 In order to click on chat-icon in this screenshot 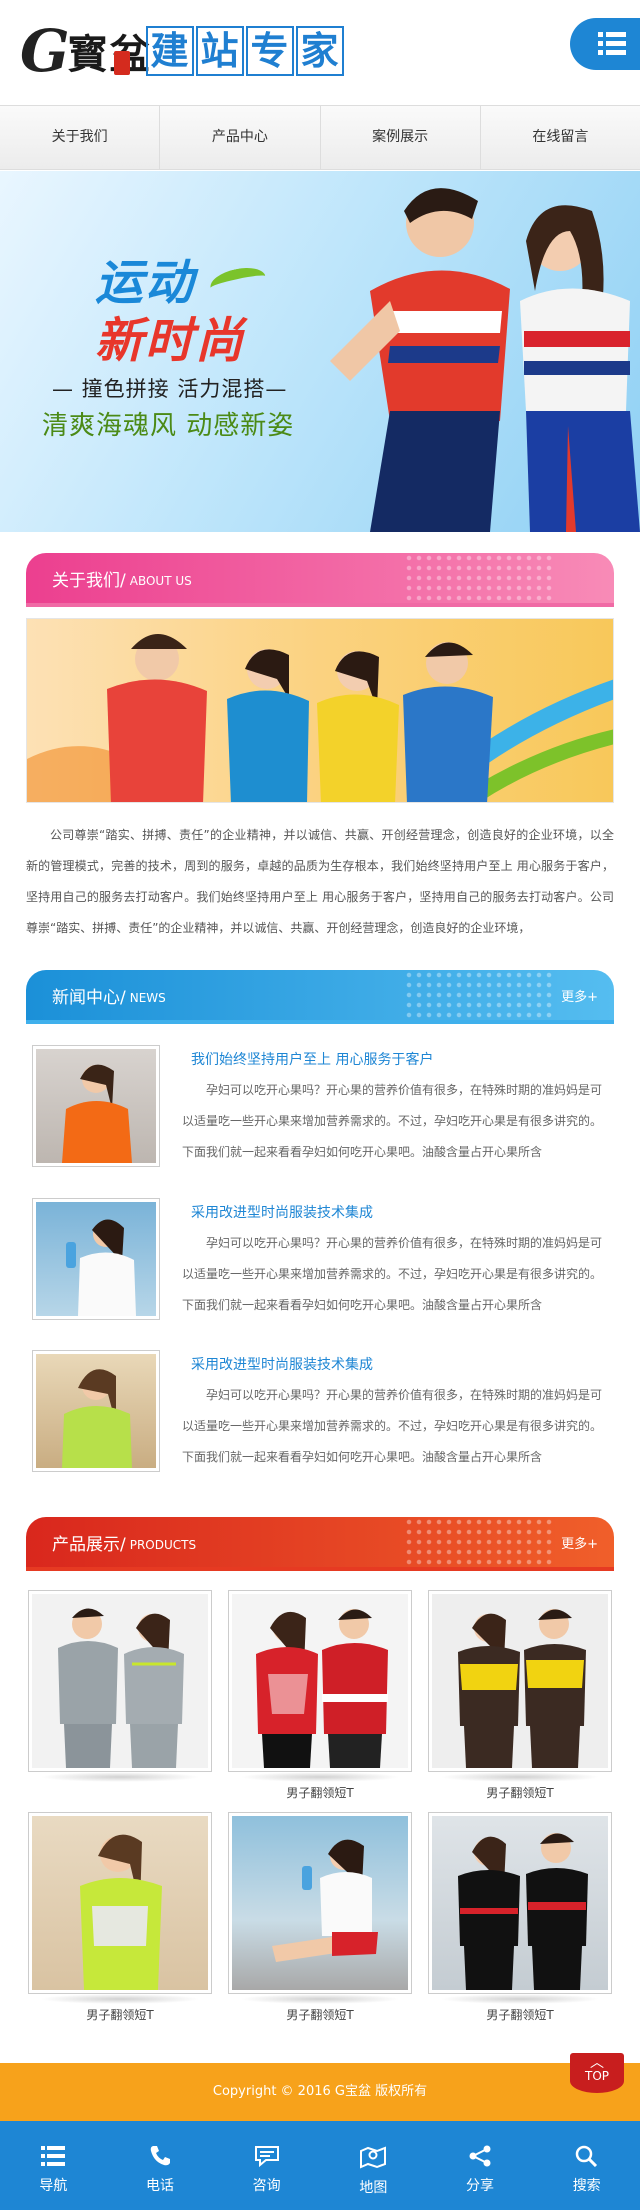, I will do `click(266, 2156)`.